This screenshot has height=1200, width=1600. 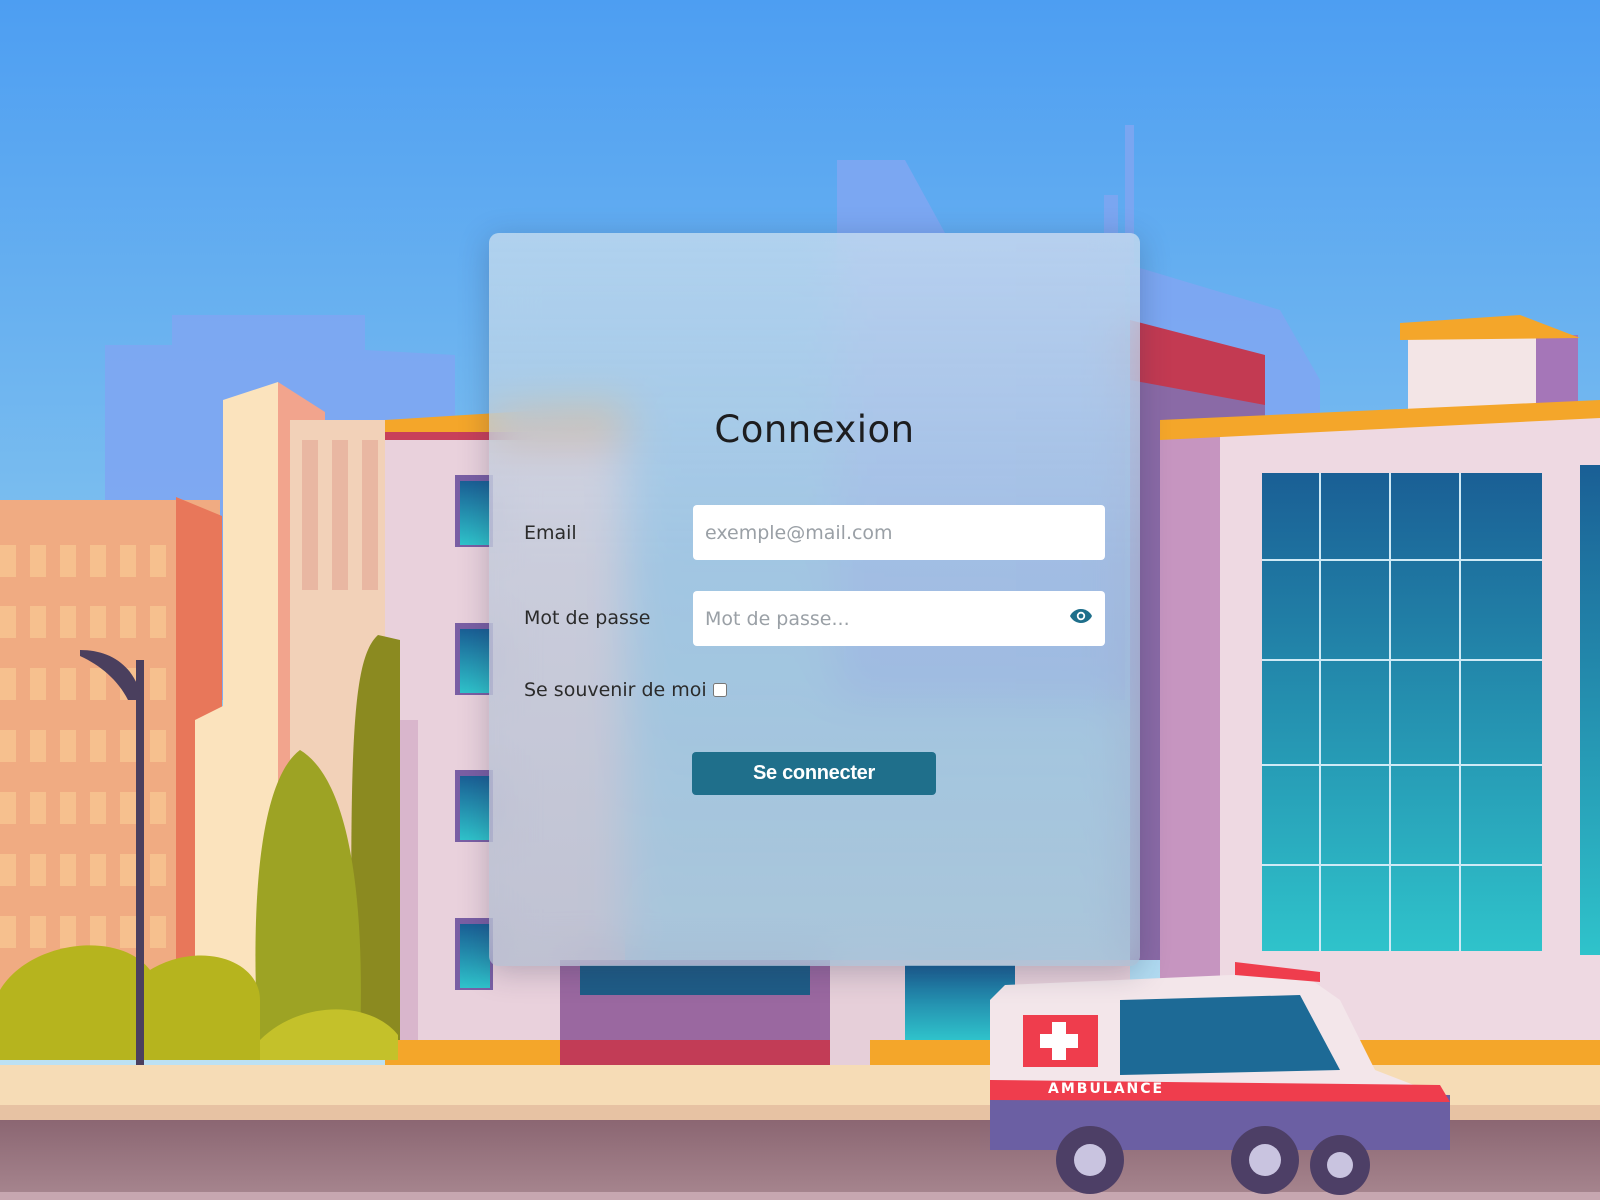 What do you see at coordinates (814, 429) in the screenshot?
I see `page-title: Connexion` at bounding box center [814, 429].